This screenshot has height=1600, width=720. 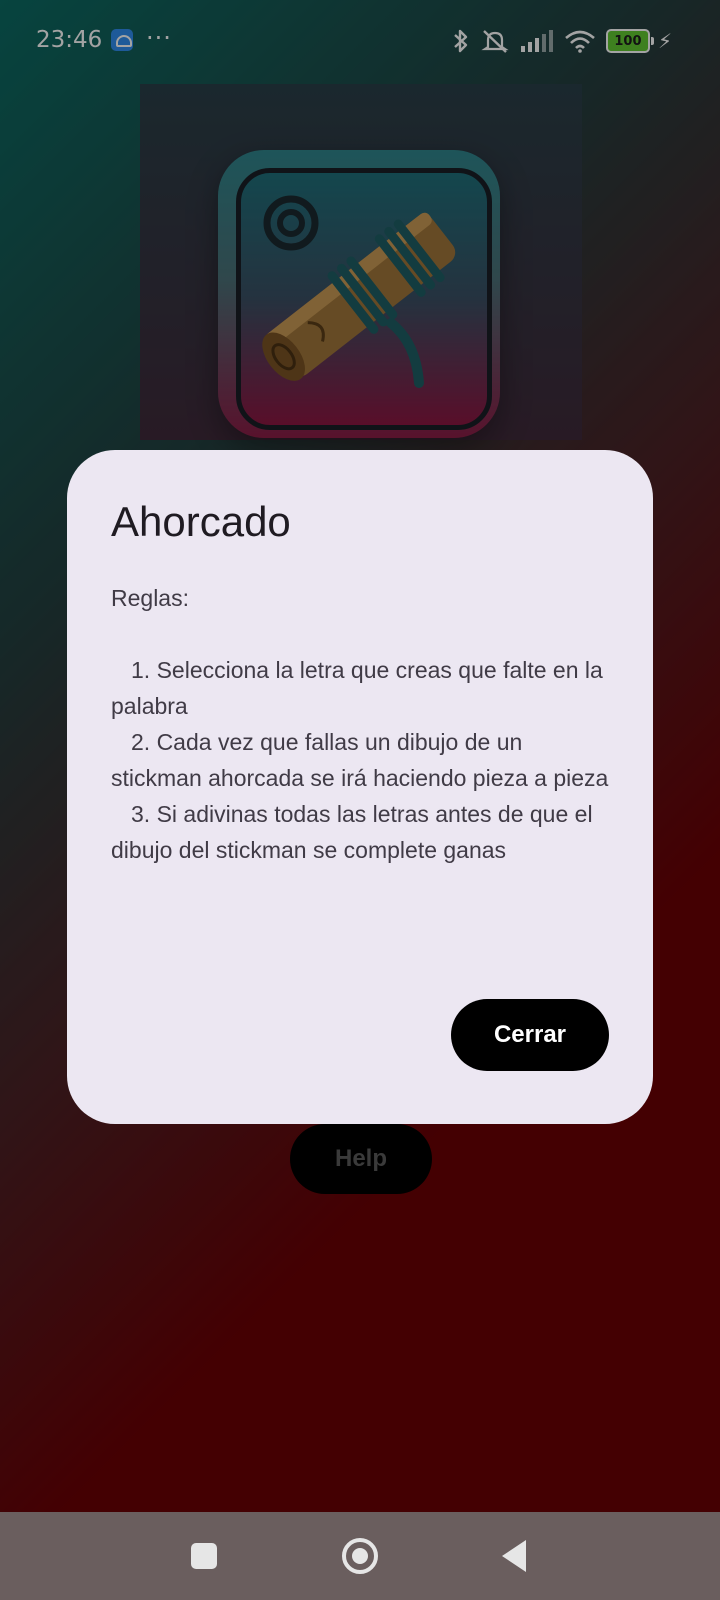 What do you see at coordinates (150, 598) in the screenshot?
I see `rules-label: Reglas:` at bounding box center [150, 598].